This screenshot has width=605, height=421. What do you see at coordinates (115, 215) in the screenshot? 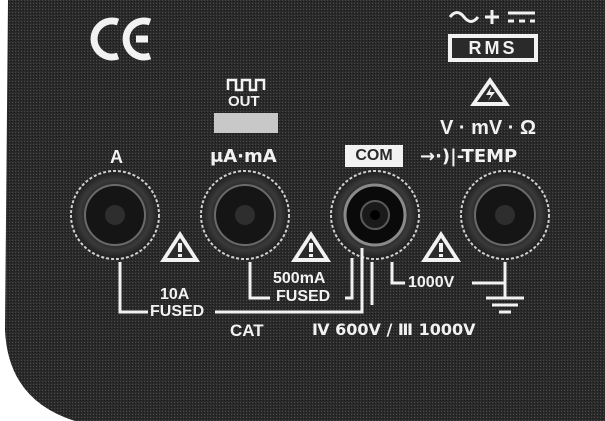
I see `jack-a` at bounding box center [115, 215].